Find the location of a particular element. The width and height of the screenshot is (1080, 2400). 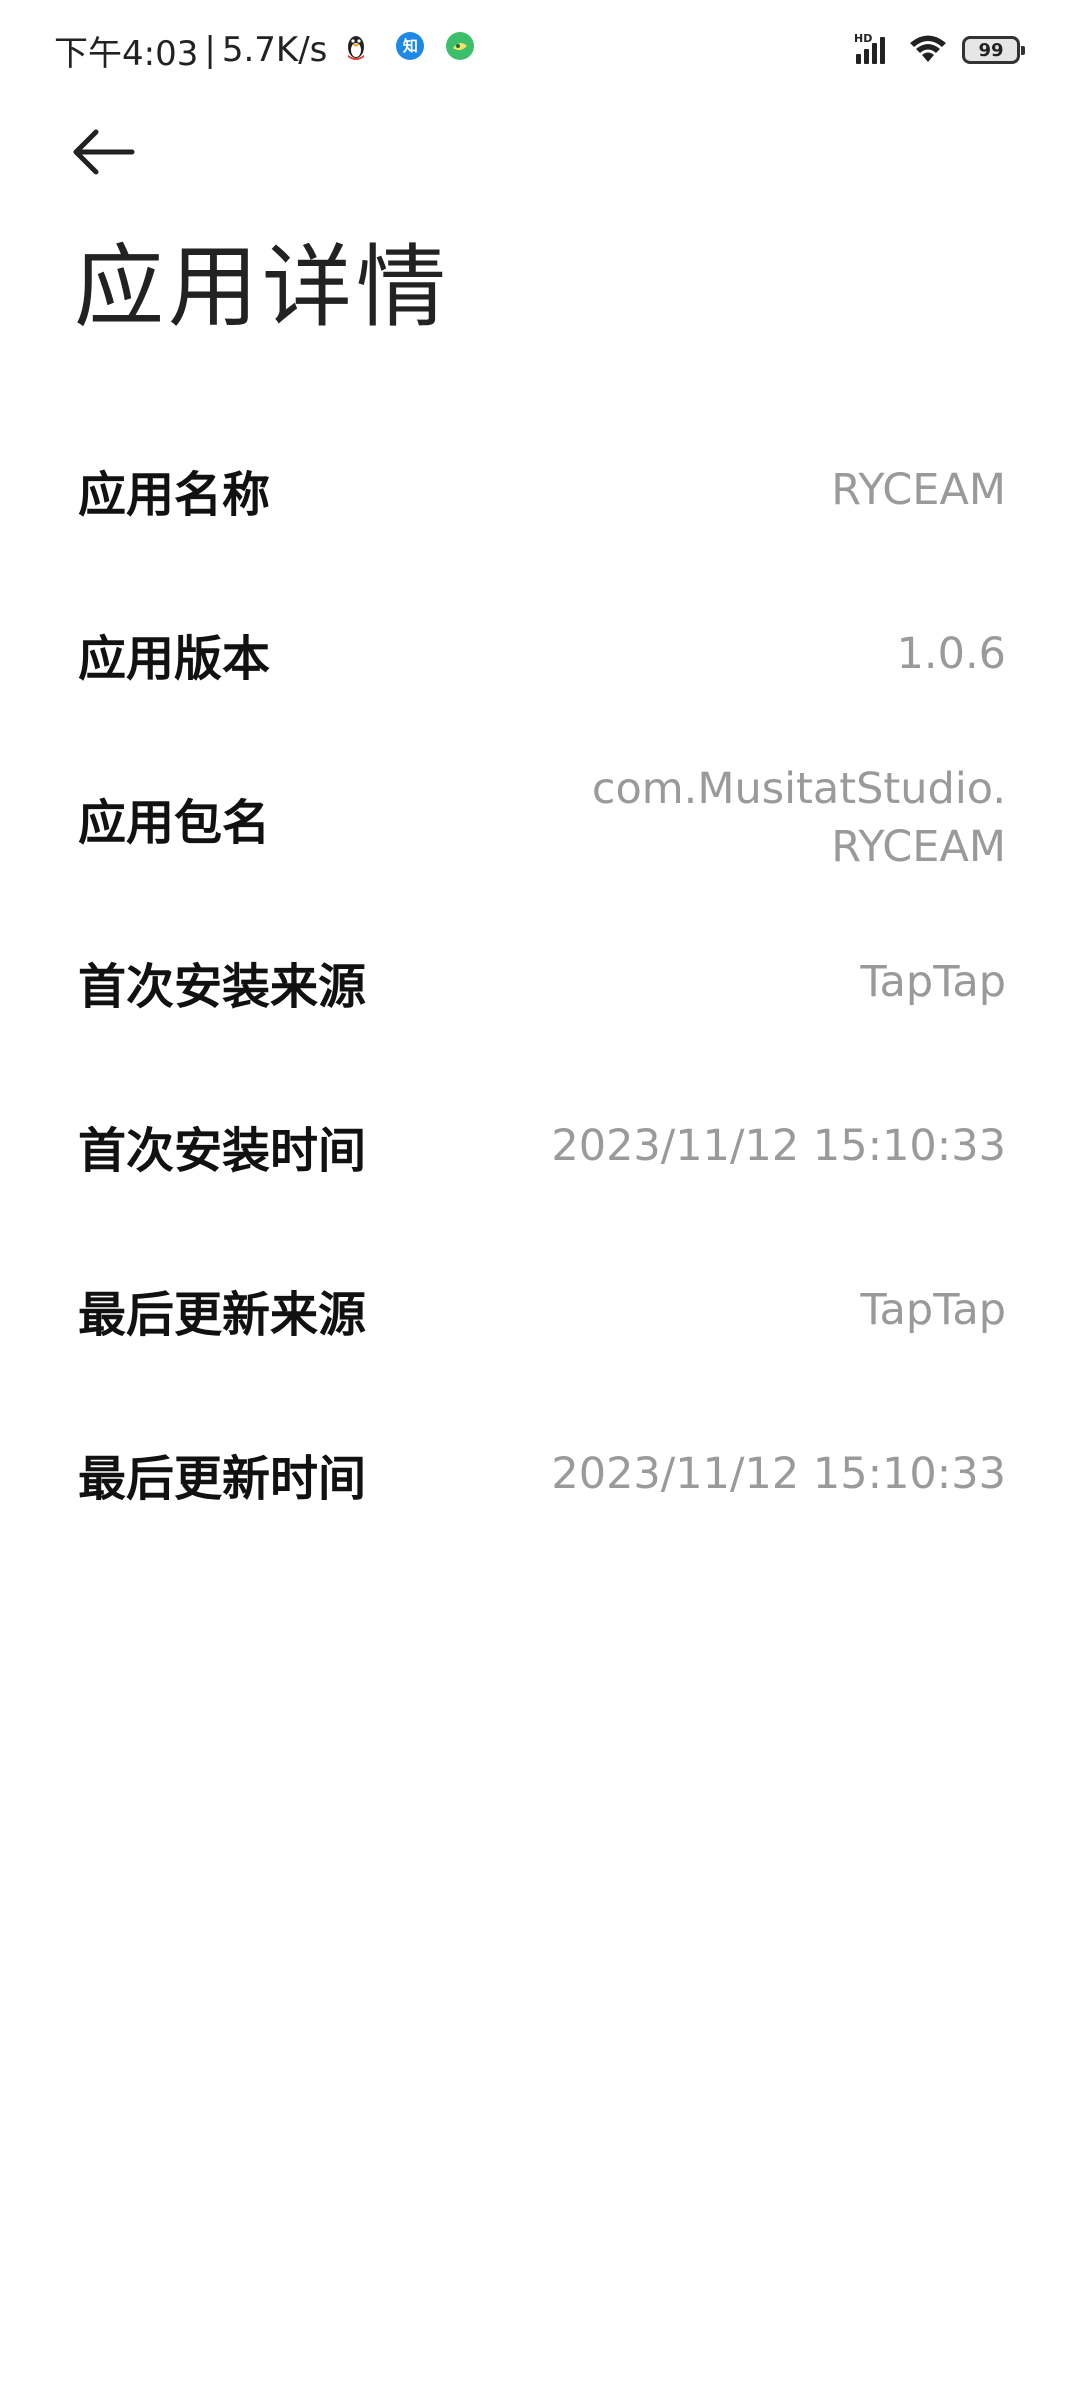

detail-row-app-name: 应用名称 RYCEAM is located at coordinates (540, 490).